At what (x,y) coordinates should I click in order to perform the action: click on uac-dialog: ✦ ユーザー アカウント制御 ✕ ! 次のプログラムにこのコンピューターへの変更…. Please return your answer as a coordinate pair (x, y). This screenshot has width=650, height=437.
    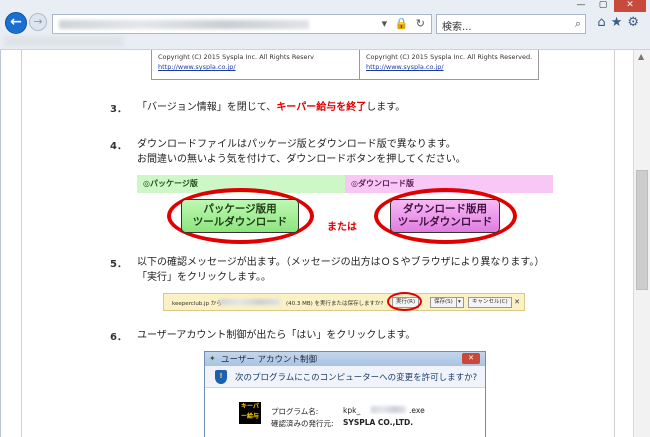
    Looking at the image, I should click on (345, 394).